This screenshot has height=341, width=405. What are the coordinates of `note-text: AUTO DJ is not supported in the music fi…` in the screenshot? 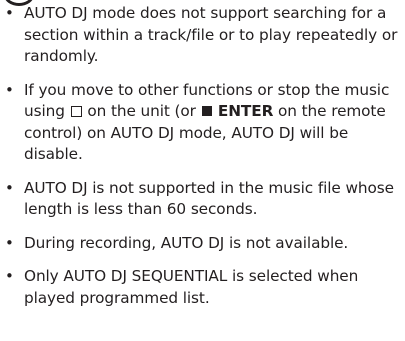 It's located at (209, 198).